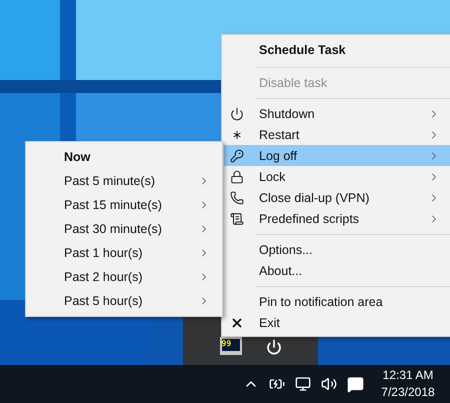  I want to click on menu-item: Lock, so click(337, 176).